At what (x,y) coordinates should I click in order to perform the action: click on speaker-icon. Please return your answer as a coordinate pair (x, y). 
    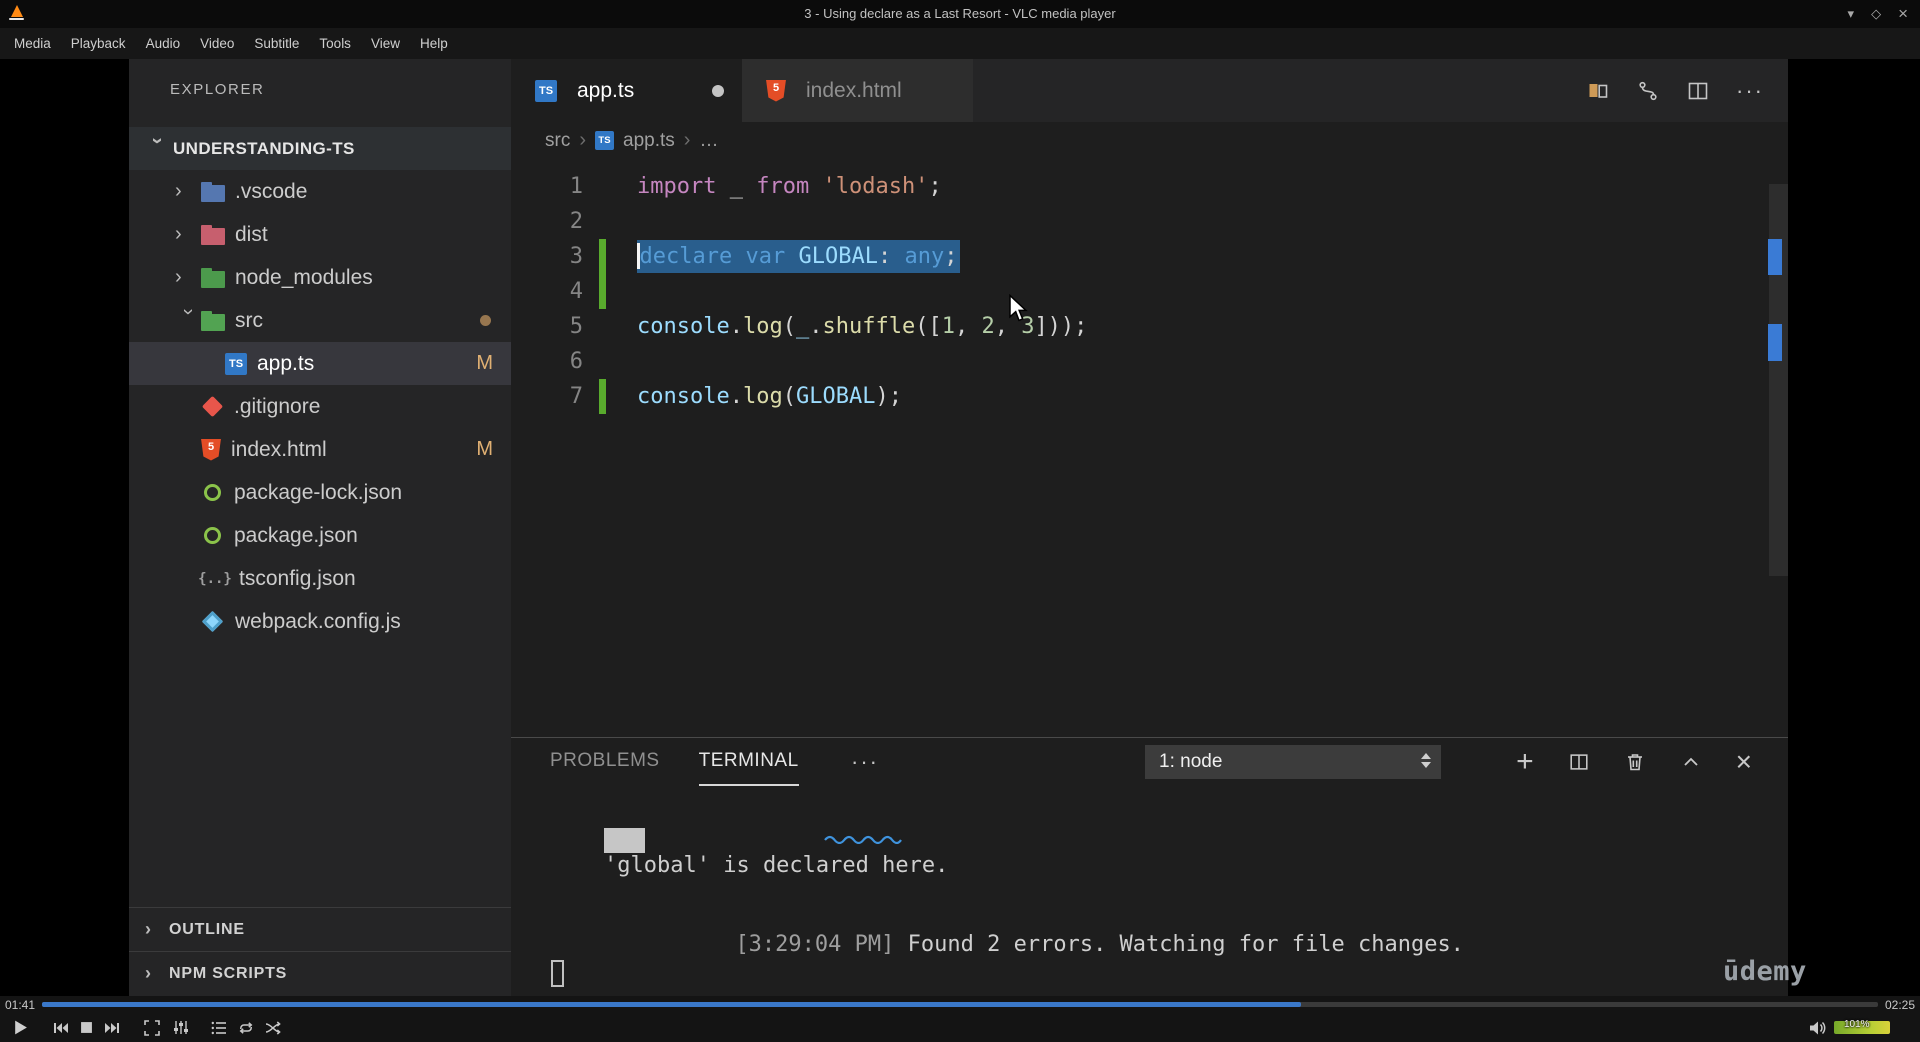
    Looking at the image, I should click on (1818, 1028).